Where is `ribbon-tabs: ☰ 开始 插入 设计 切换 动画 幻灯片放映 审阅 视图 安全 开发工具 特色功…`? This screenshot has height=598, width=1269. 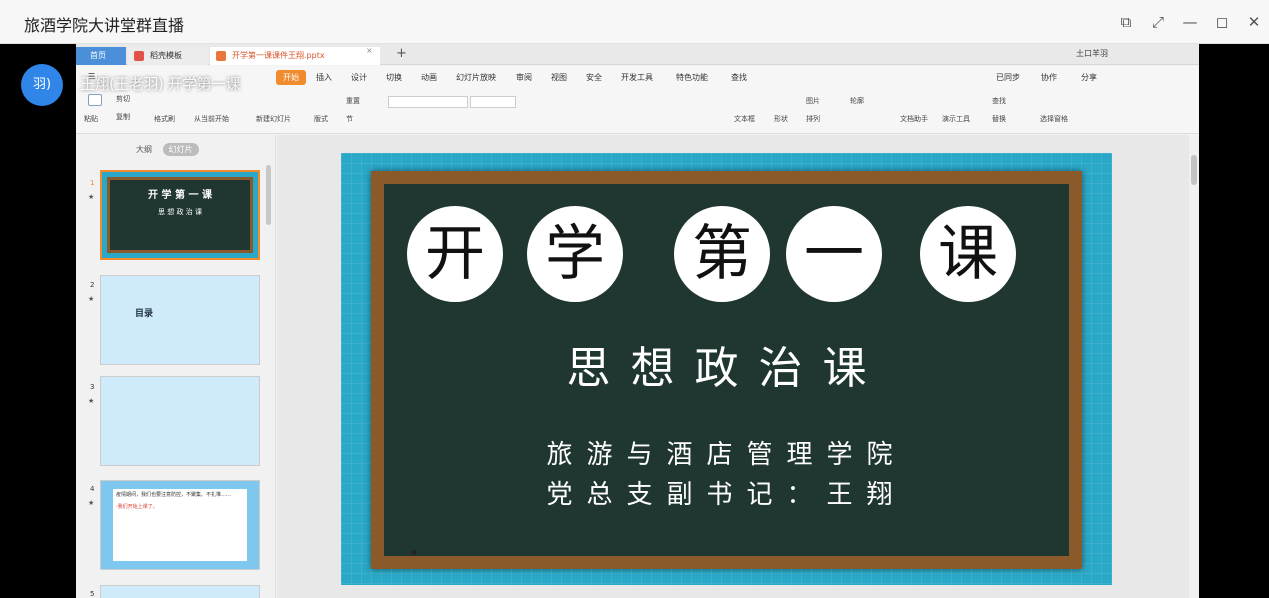 ribbon-tabs: ☰ 开始 插入 设计 切换 动画 幻灯片放映 审阅 视图 安全 开发工具 特色功… is located at coordinates (637, 78).